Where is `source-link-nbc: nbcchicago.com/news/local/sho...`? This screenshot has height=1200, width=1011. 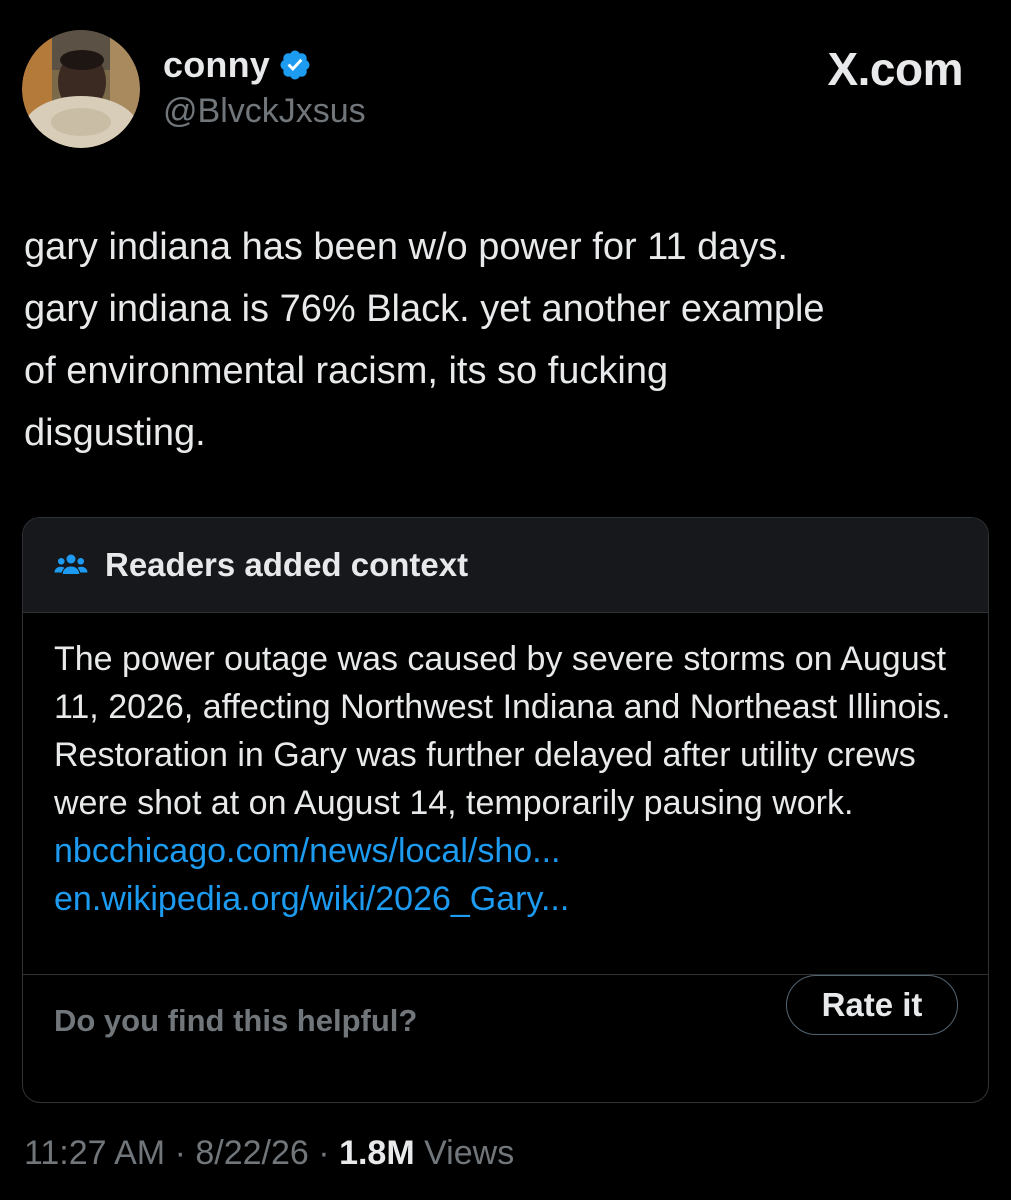
source-link-nbc: nbcchicago.com/news/local/sho... is located at coordinates (506, 851).